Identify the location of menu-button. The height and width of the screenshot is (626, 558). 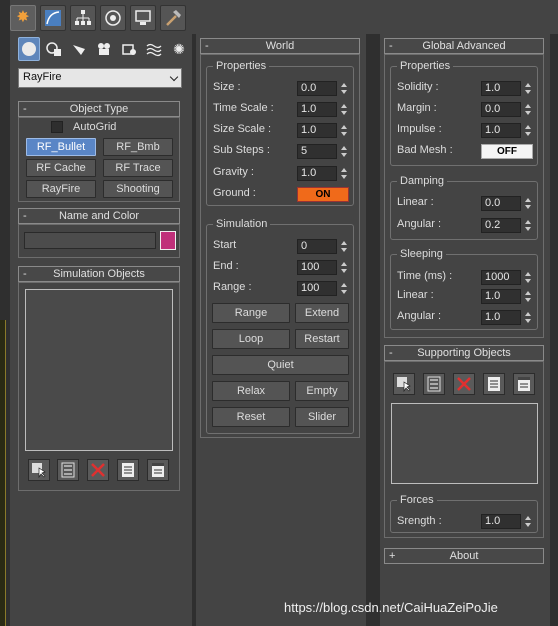
(128, 470).